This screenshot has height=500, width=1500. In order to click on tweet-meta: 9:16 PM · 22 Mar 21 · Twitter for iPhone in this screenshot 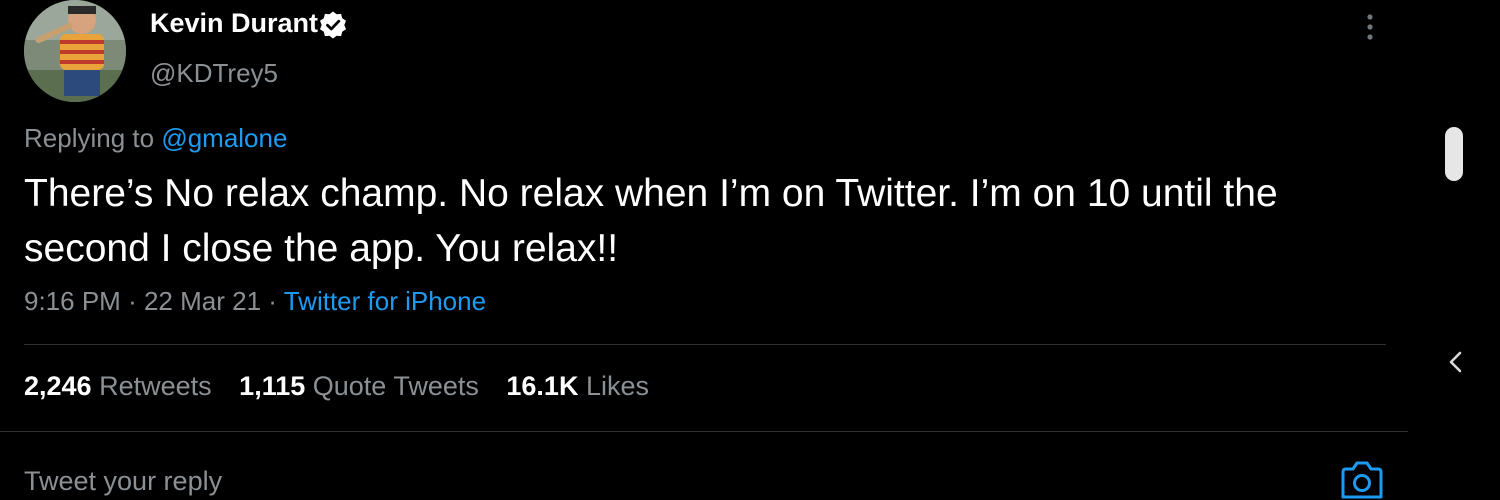, I will do `click(255, 301)`.